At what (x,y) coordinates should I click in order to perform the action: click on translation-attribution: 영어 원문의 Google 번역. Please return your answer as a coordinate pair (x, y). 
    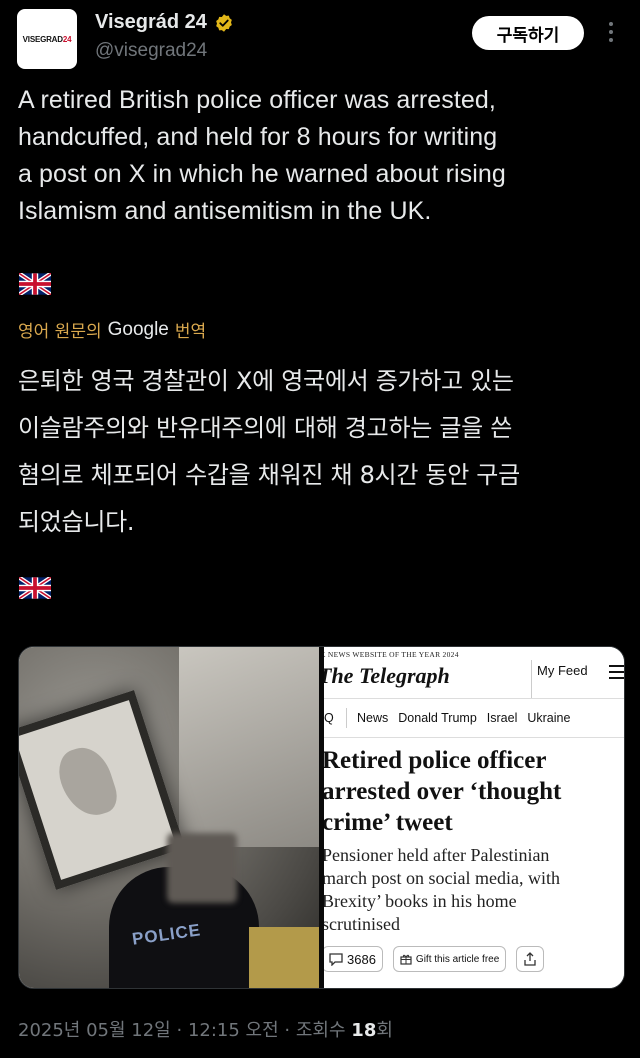
    Looking at the image, I should click on (112, 330).